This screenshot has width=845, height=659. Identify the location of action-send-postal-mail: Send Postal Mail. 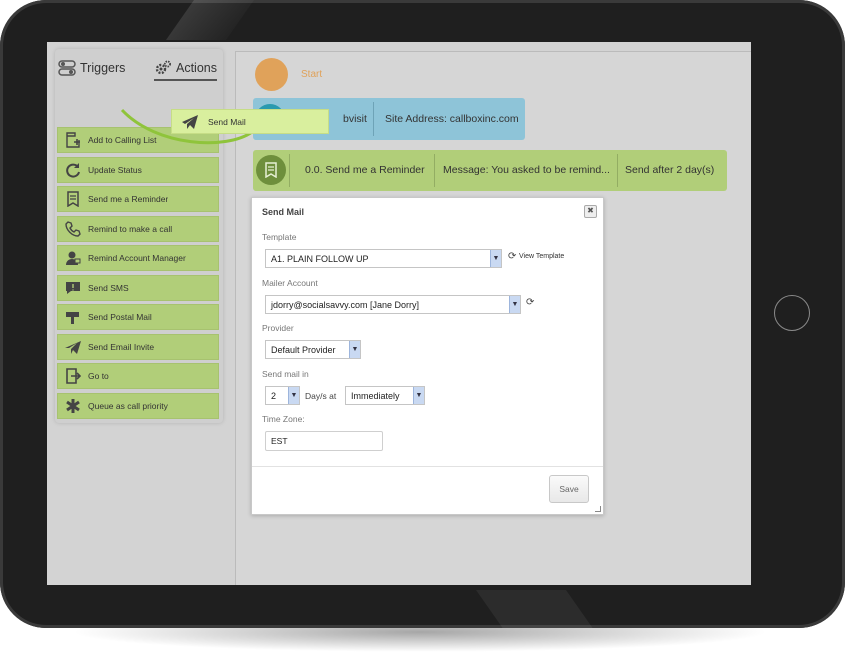
(138, 317).